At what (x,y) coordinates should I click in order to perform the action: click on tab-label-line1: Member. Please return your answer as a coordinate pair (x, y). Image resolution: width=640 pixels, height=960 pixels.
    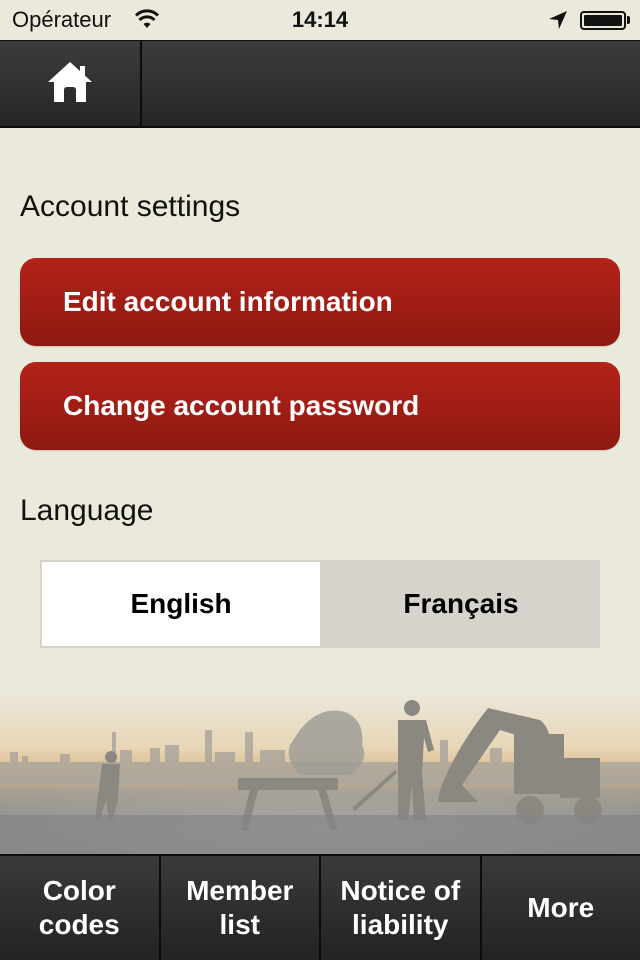
    Looking at the image, I should click on (240, 890).